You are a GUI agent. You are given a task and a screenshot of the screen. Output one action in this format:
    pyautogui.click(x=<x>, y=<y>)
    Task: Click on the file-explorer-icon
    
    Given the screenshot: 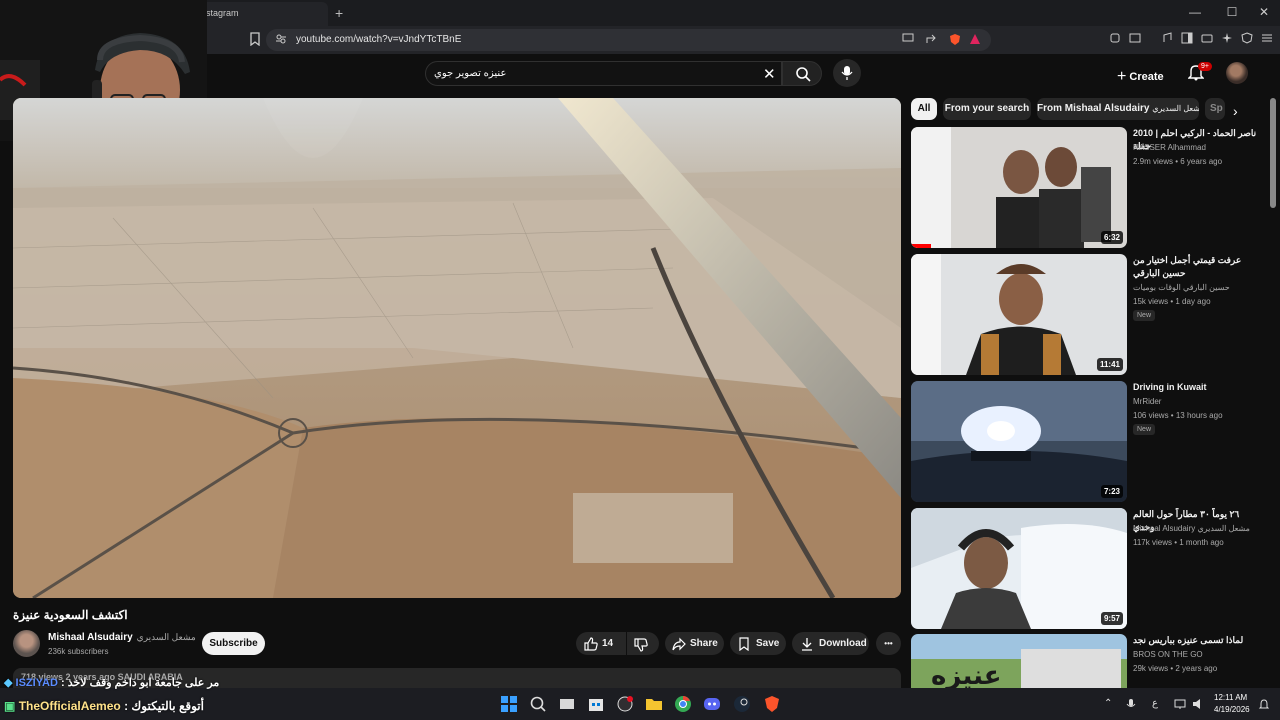 What is the action you would take?
    pyautogui.click(x=654, y=704)
    